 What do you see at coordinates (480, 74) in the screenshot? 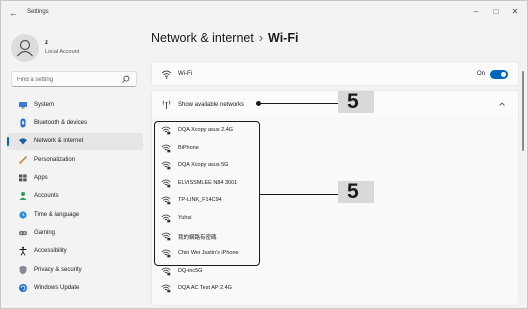
I see `wifi-state-text: On` at bounding box center [480, 74].